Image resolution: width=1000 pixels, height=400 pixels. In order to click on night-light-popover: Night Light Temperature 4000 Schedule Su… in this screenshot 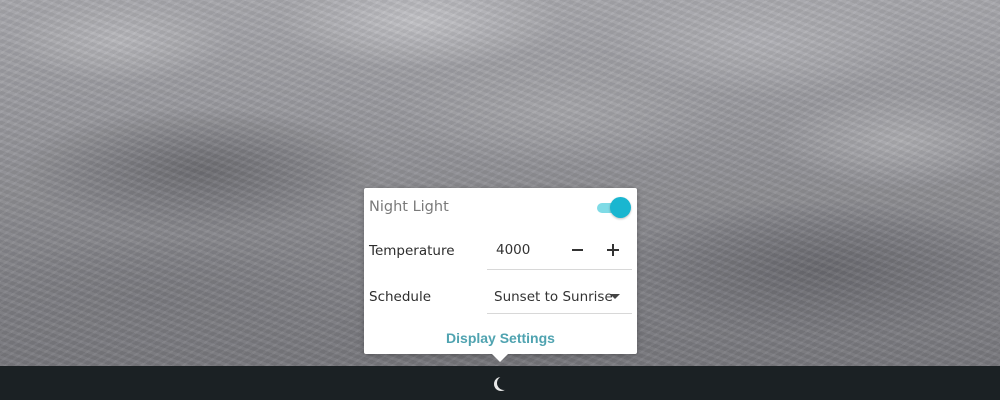, I will do `click(500, 271)`.